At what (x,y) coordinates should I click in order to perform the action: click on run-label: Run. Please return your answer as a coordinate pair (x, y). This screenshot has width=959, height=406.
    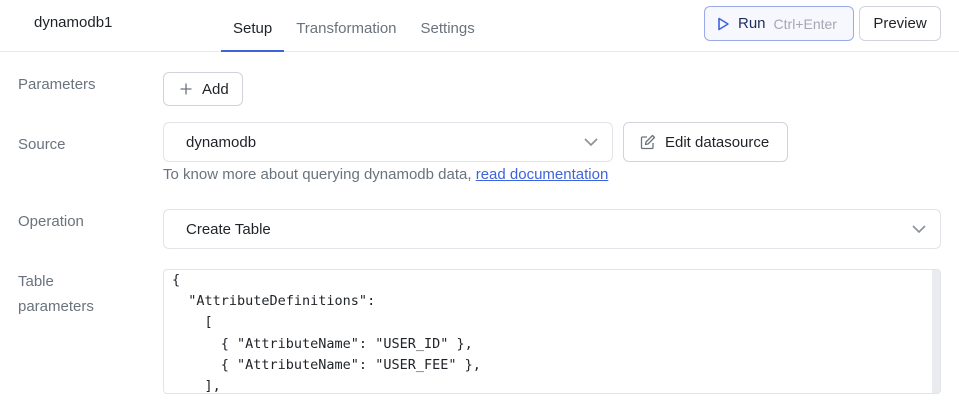
    Looking at the image, I should click on (752, 23).